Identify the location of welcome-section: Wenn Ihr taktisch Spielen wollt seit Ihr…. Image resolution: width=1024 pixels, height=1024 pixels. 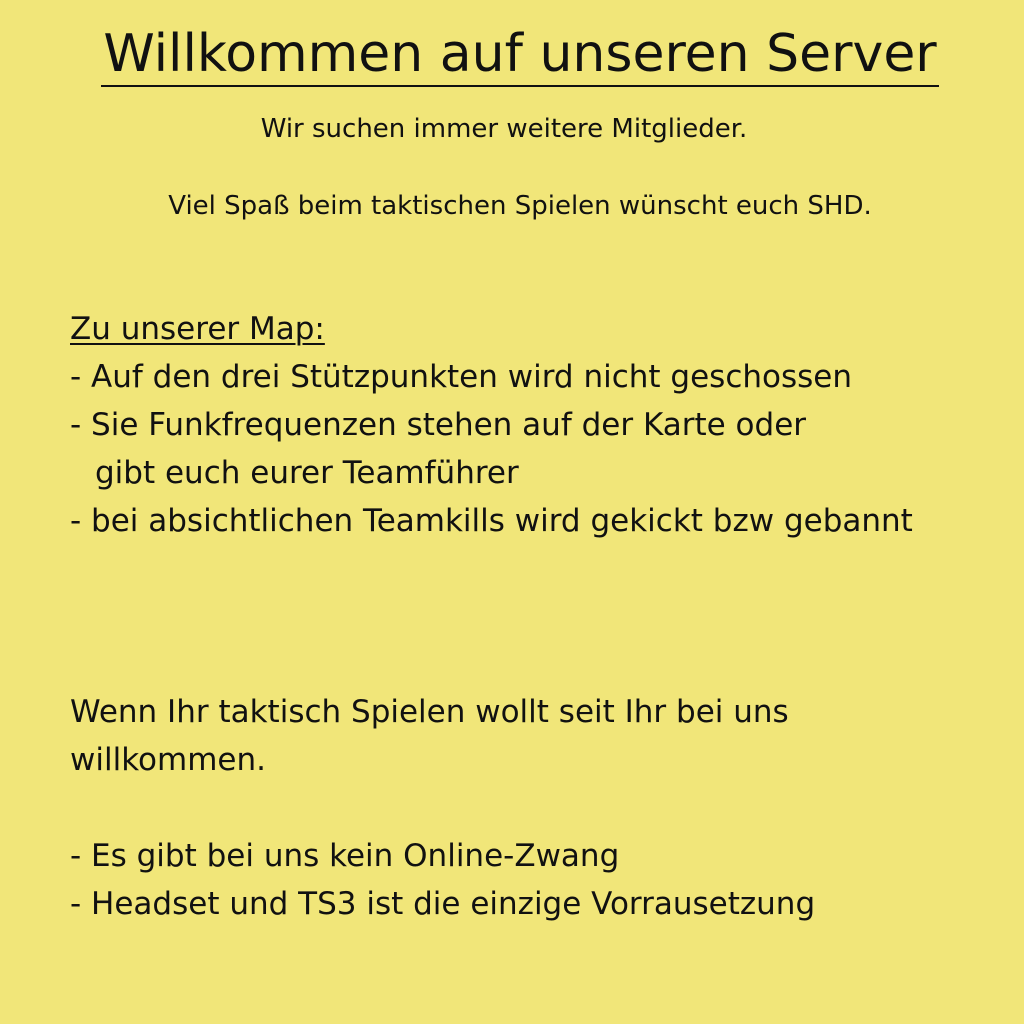
(429, 736).